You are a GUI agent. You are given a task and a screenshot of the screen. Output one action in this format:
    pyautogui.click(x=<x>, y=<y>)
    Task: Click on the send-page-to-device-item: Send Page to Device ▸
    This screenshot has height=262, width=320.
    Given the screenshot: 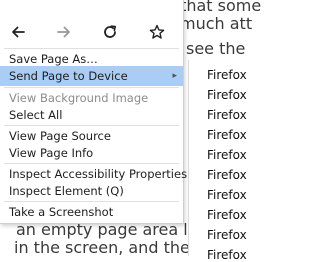 What is the action you would take?
    pyautogui.click(x=91, y=76)
    